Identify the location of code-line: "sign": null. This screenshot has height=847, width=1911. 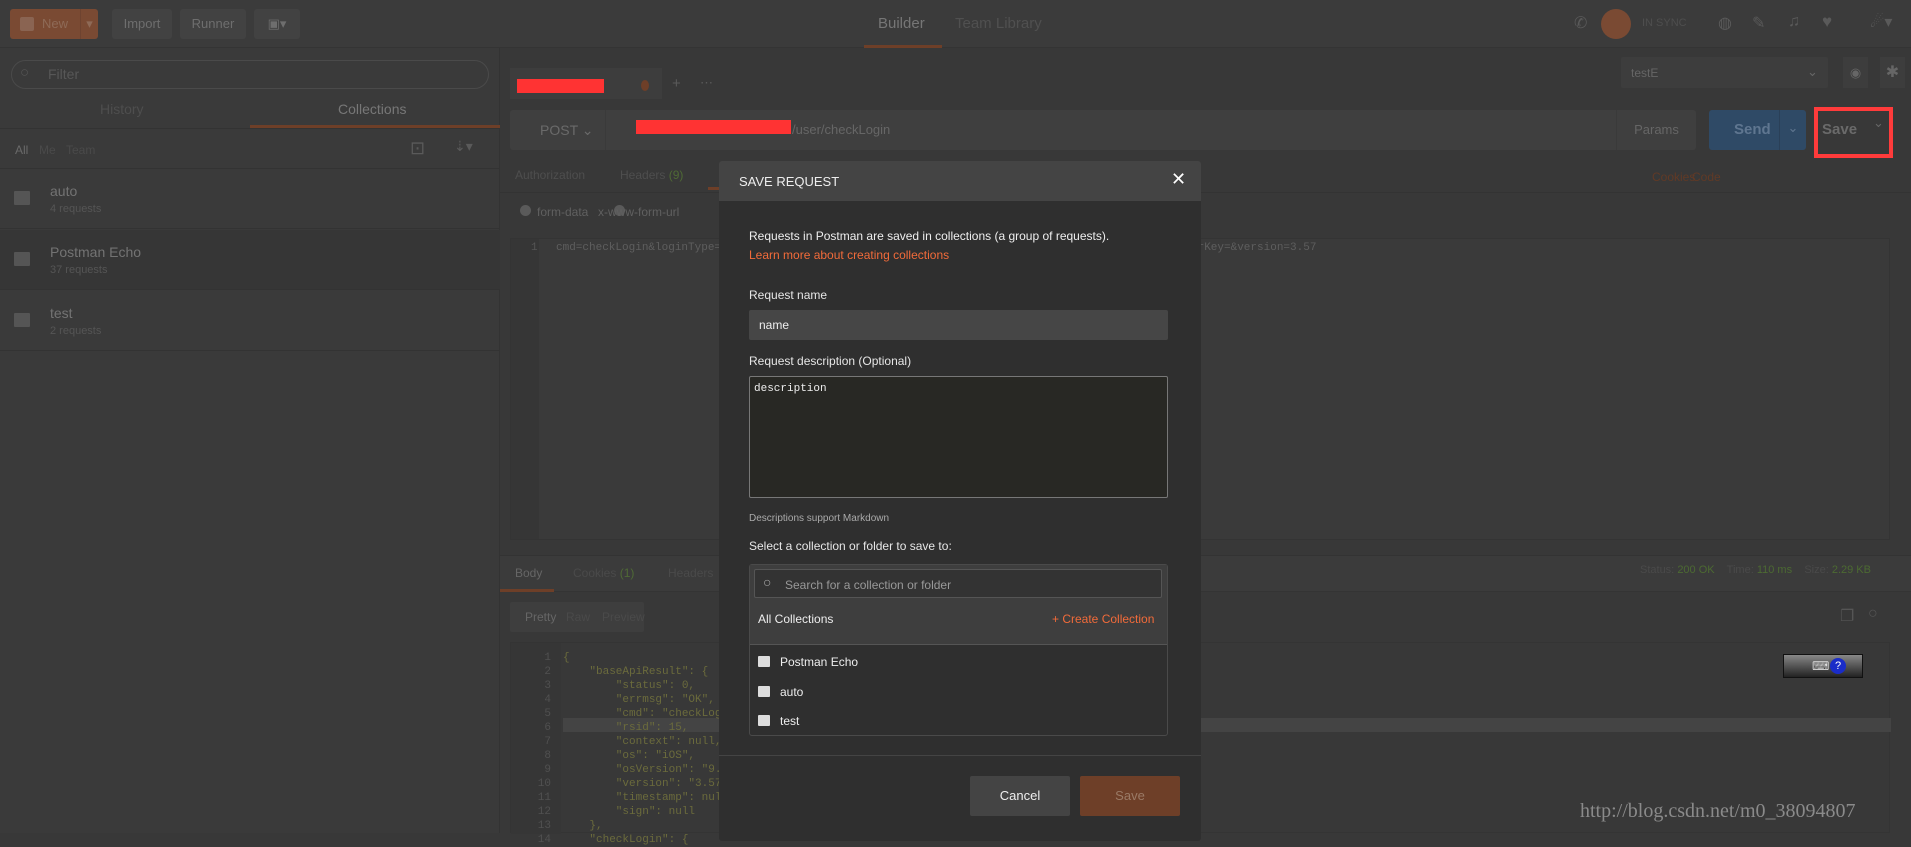
(629, 812).